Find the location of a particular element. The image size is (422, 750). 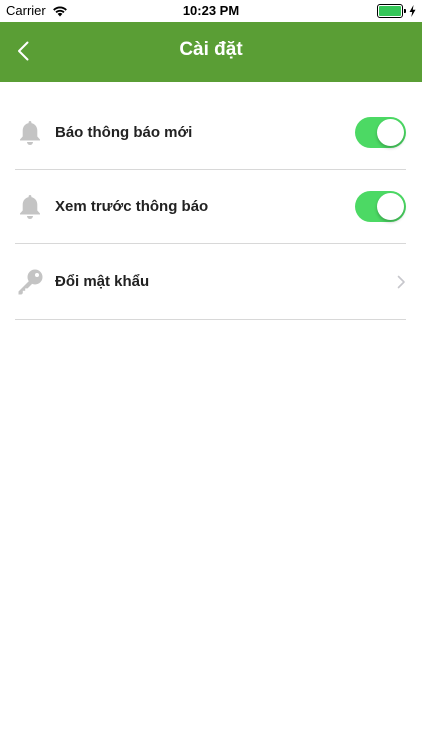

new-notification-toggle is located at coordinates (380, 132).